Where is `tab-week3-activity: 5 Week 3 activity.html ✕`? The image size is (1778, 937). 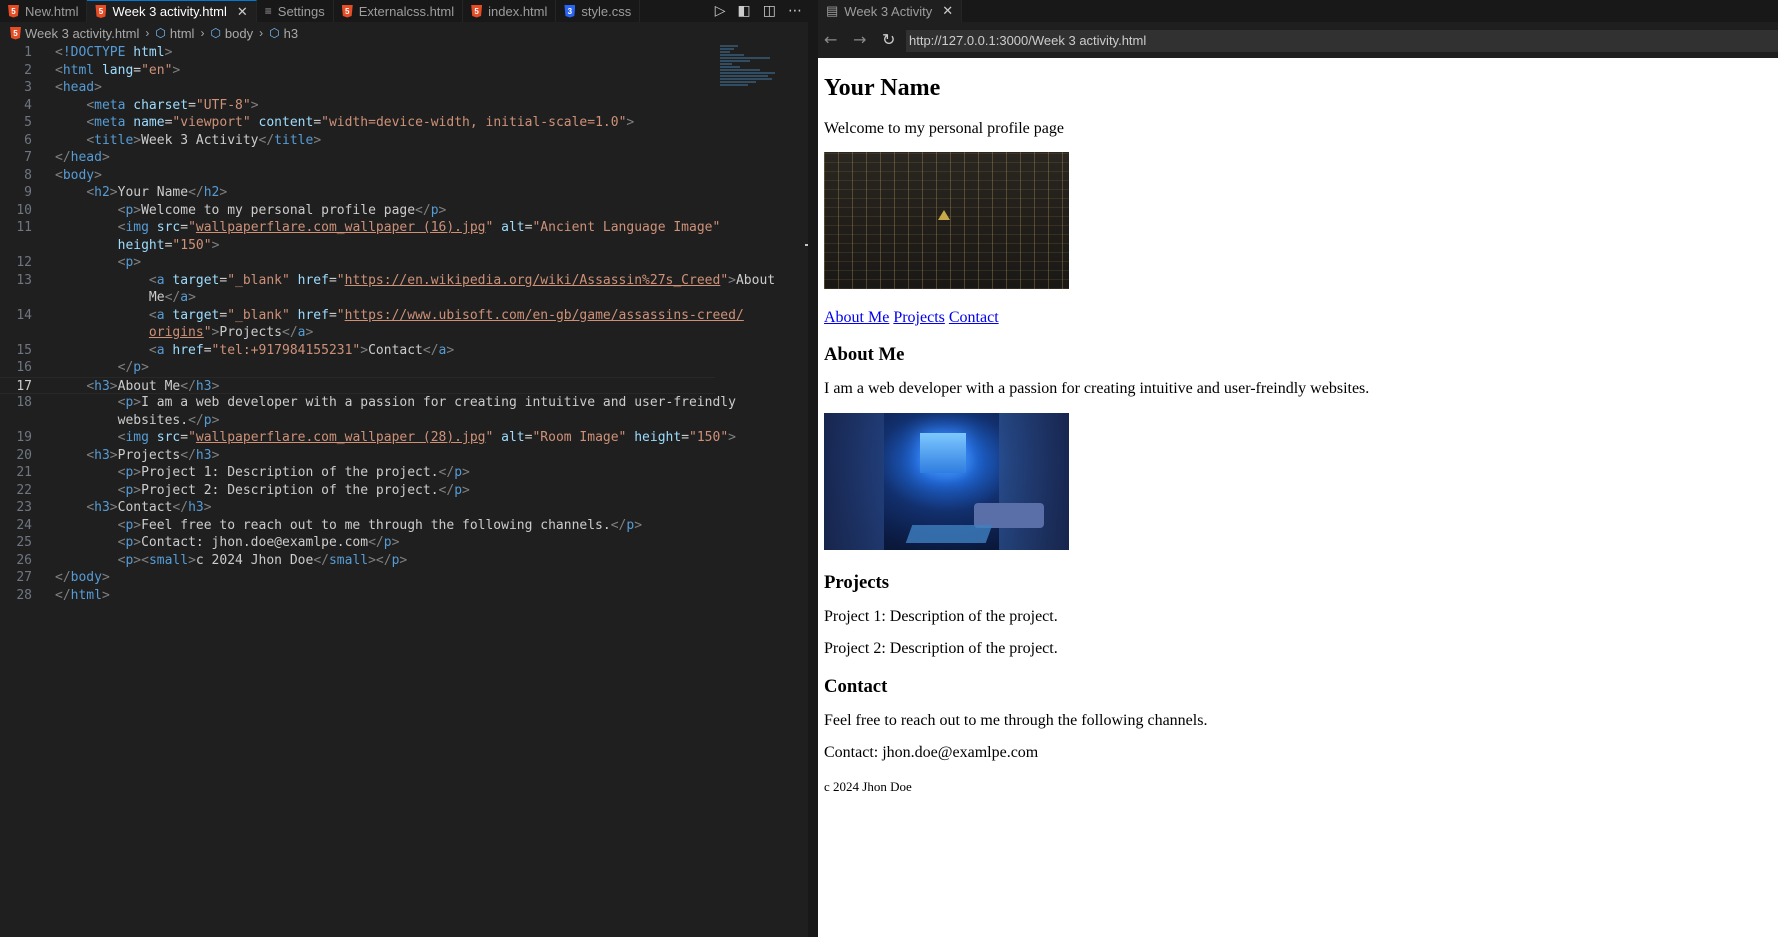 tab-week3-activity: 5 Week 3 activity.html ✕ is located at coordinates (172, 11).